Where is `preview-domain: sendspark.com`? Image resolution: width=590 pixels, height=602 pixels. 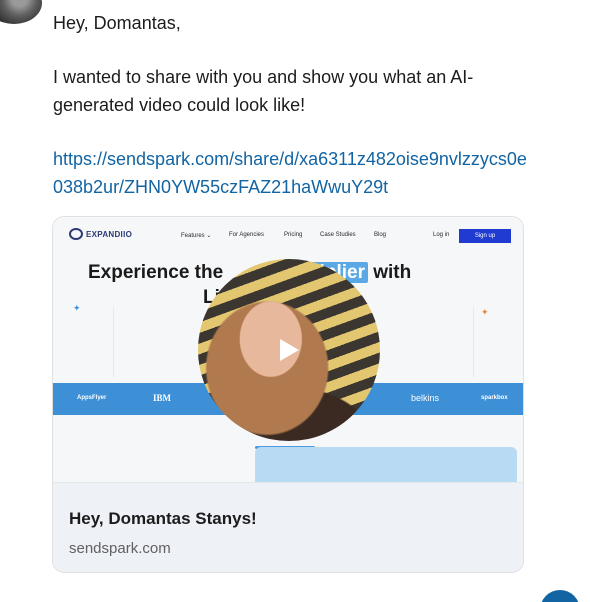 preview-domain: sendspark.com is located at coordinates (120, 548).